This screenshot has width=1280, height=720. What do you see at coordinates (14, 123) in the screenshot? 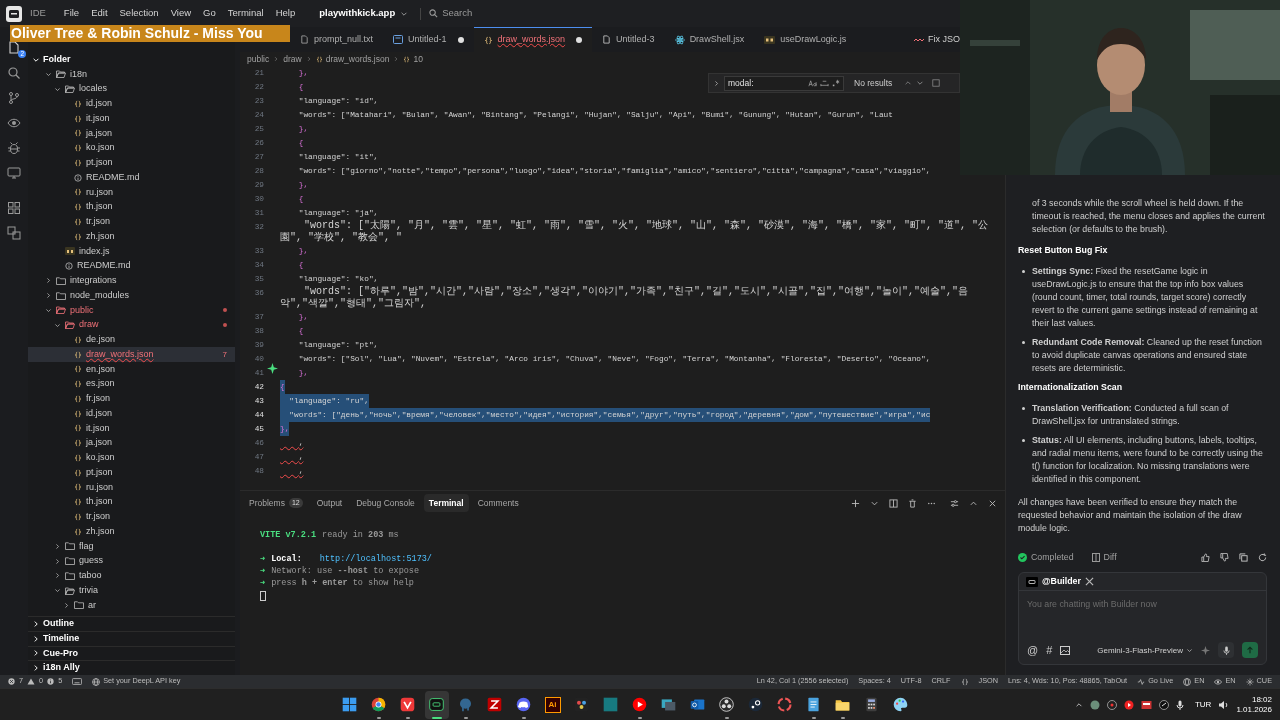
I see `eye-icon` at bounding box center [14, 123].